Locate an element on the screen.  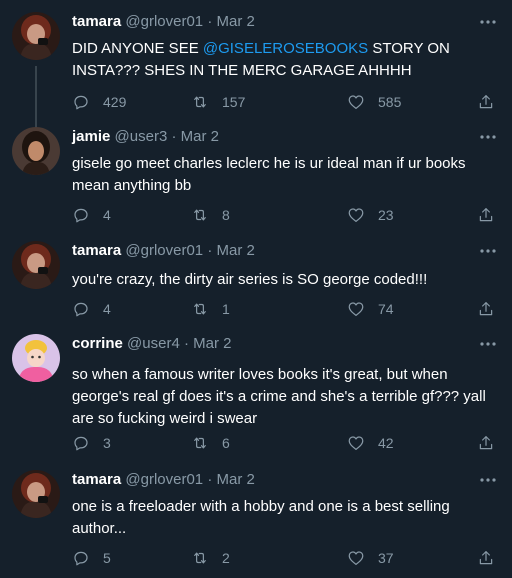
retweet-count: 1 is located at coordinates (226, 309).